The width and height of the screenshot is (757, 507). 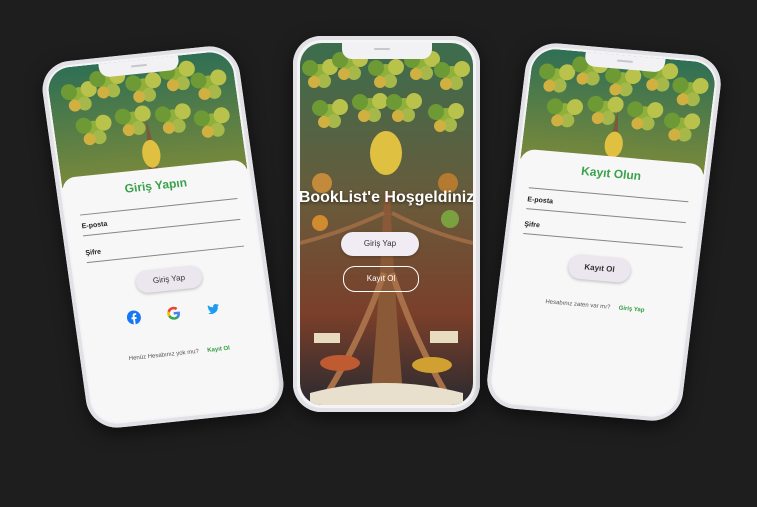 I want to click on google-icon, so click(x=174, y=313).